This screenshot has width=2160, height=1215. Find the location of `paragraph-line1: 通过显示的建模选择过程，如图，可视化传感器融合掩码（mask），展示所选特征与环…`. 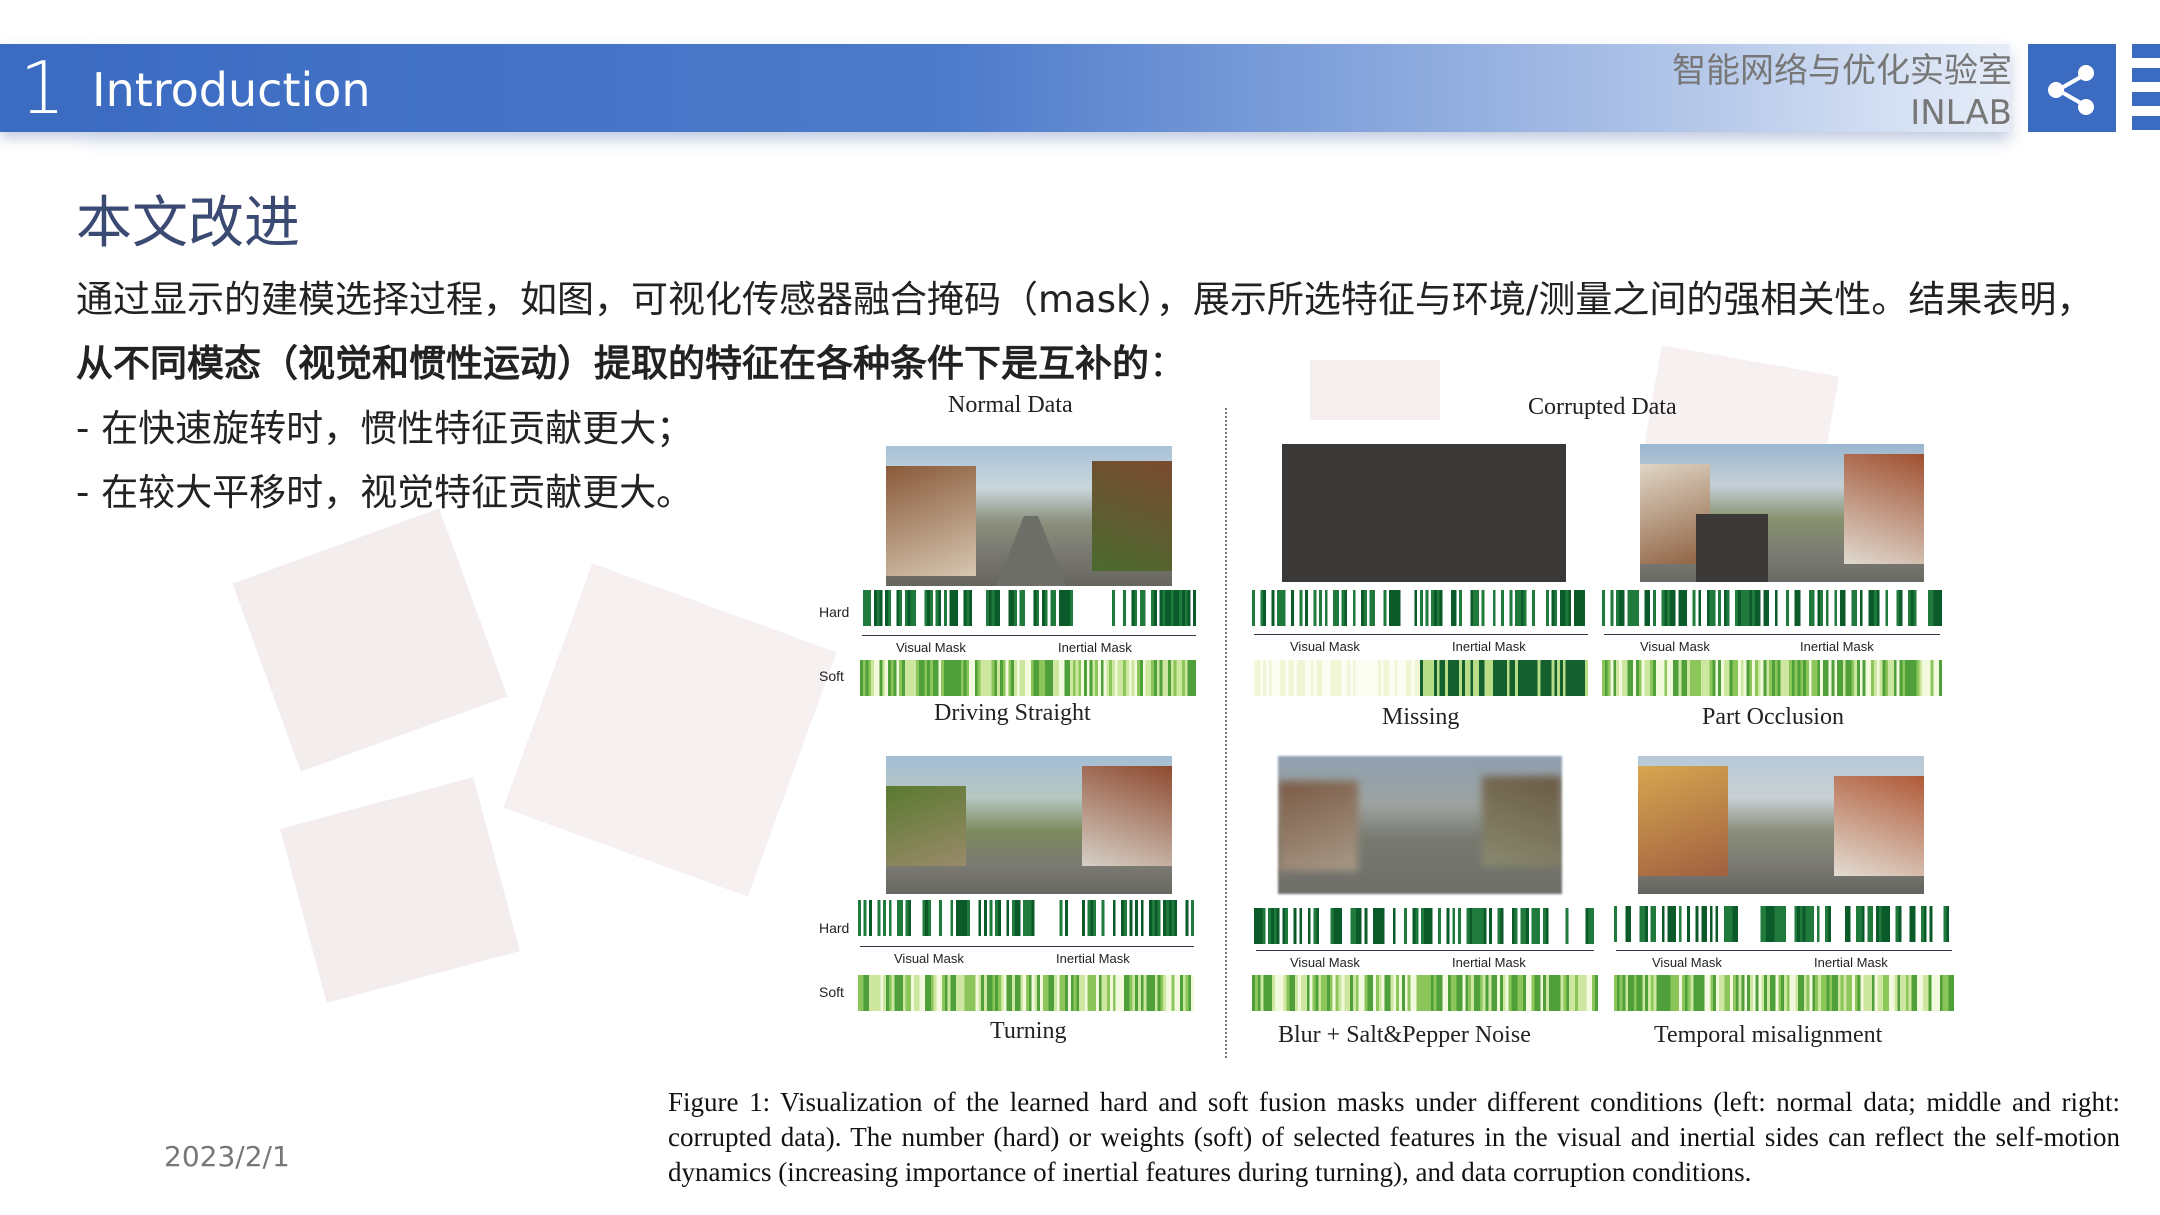

paragraph-line1: 通过显示的建模选择过程，如图，可视化传感器融合掩码（mask），展示所选特征与环… is located at coordinates (1085, 299).